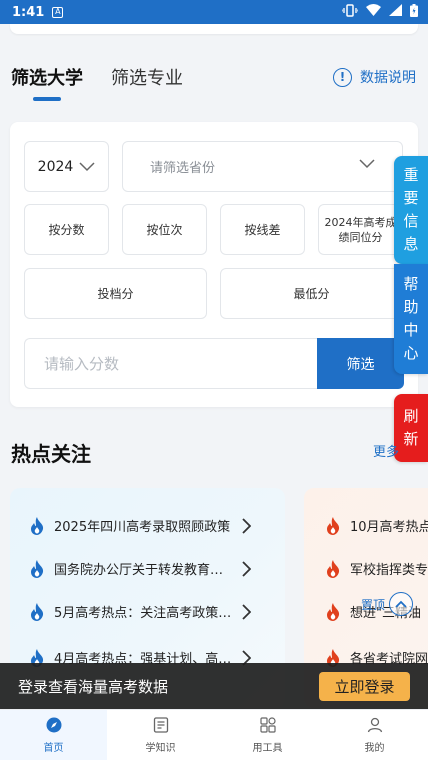 This screenshot has height=760, width=428. I want to click on vibrate-icon, so click(350, 12).